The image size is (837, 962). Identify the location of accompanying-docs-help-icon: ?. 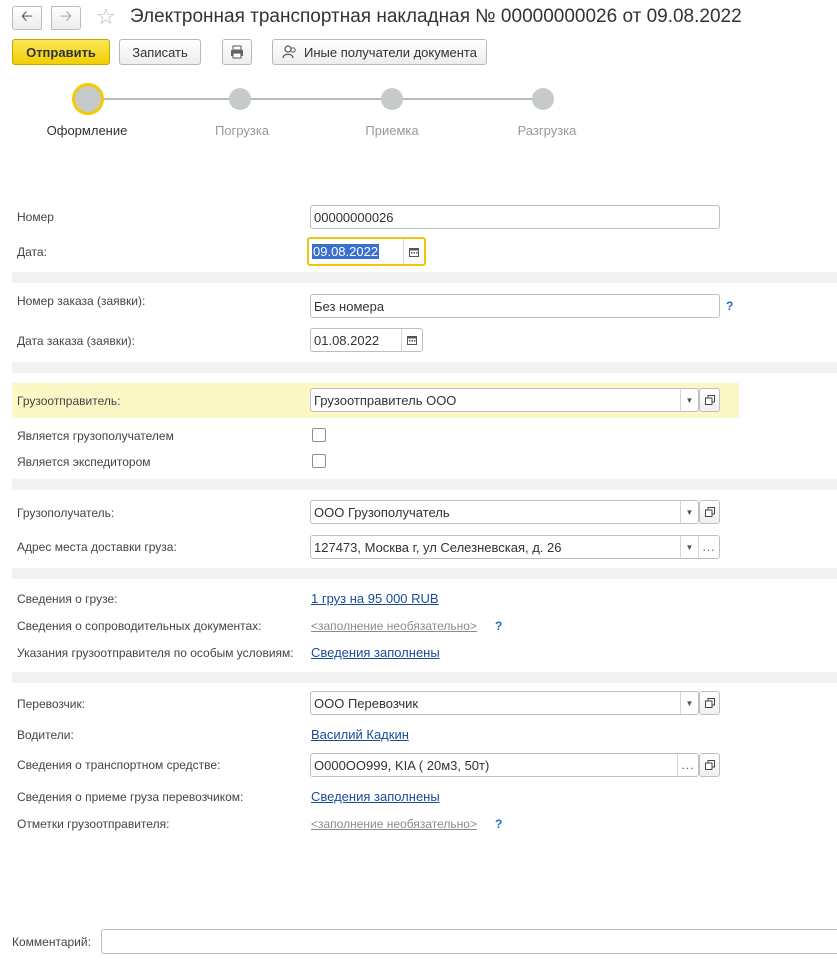
(498, 626).